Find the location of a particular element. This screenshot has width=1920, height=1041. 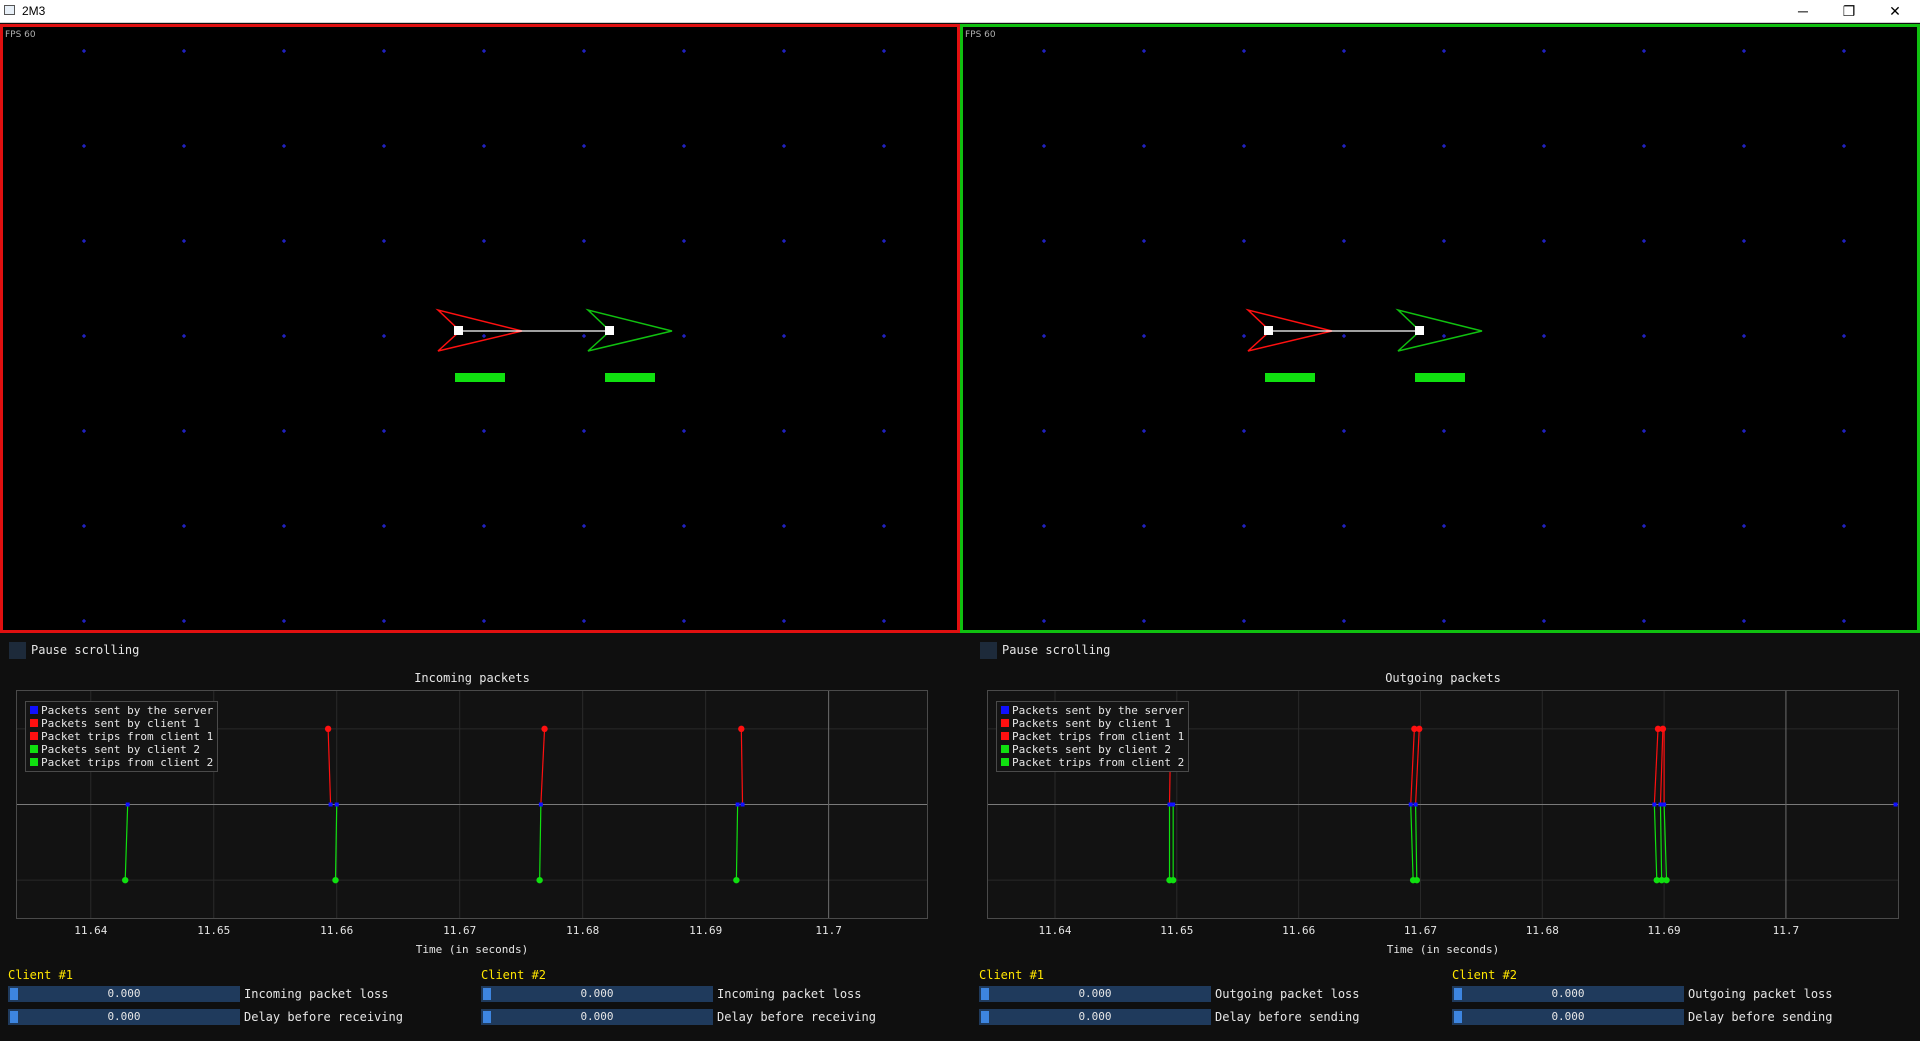

player-1-marker is located at coordinates (458, 330).